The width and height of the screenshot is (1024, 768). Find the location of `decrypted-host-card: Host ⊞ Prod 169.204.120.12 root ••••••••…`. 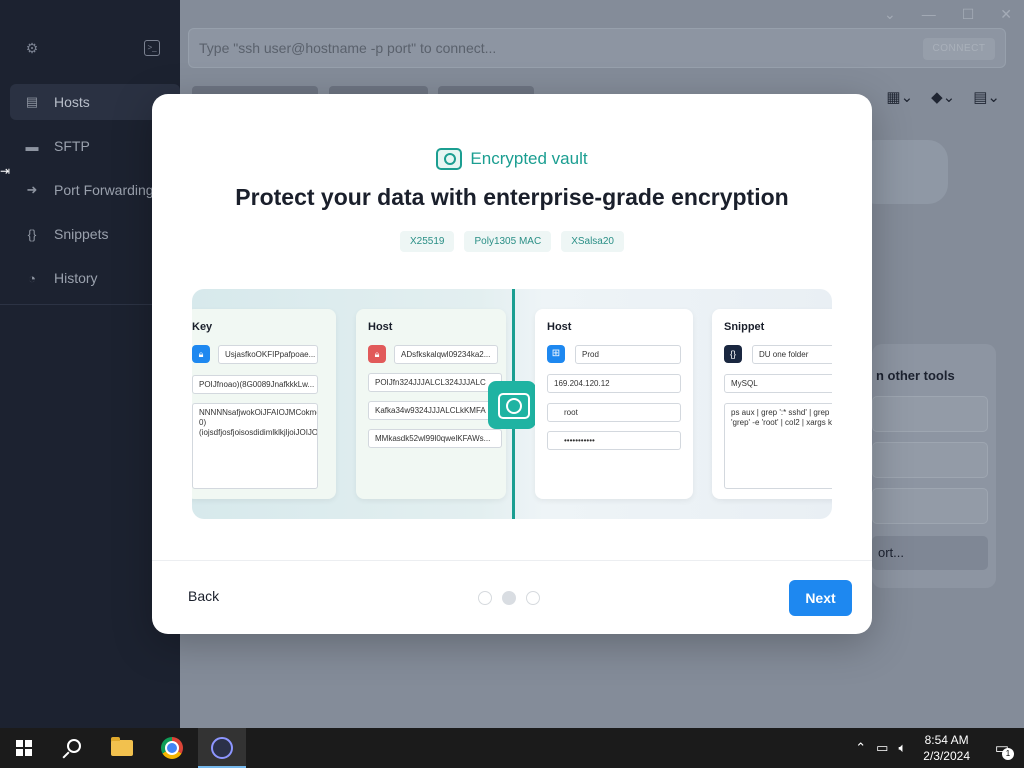

decrypted-host-card: Host ⊞ Prod 169.204.120.12 root ••••••••… is located at coordinates (614, 404).